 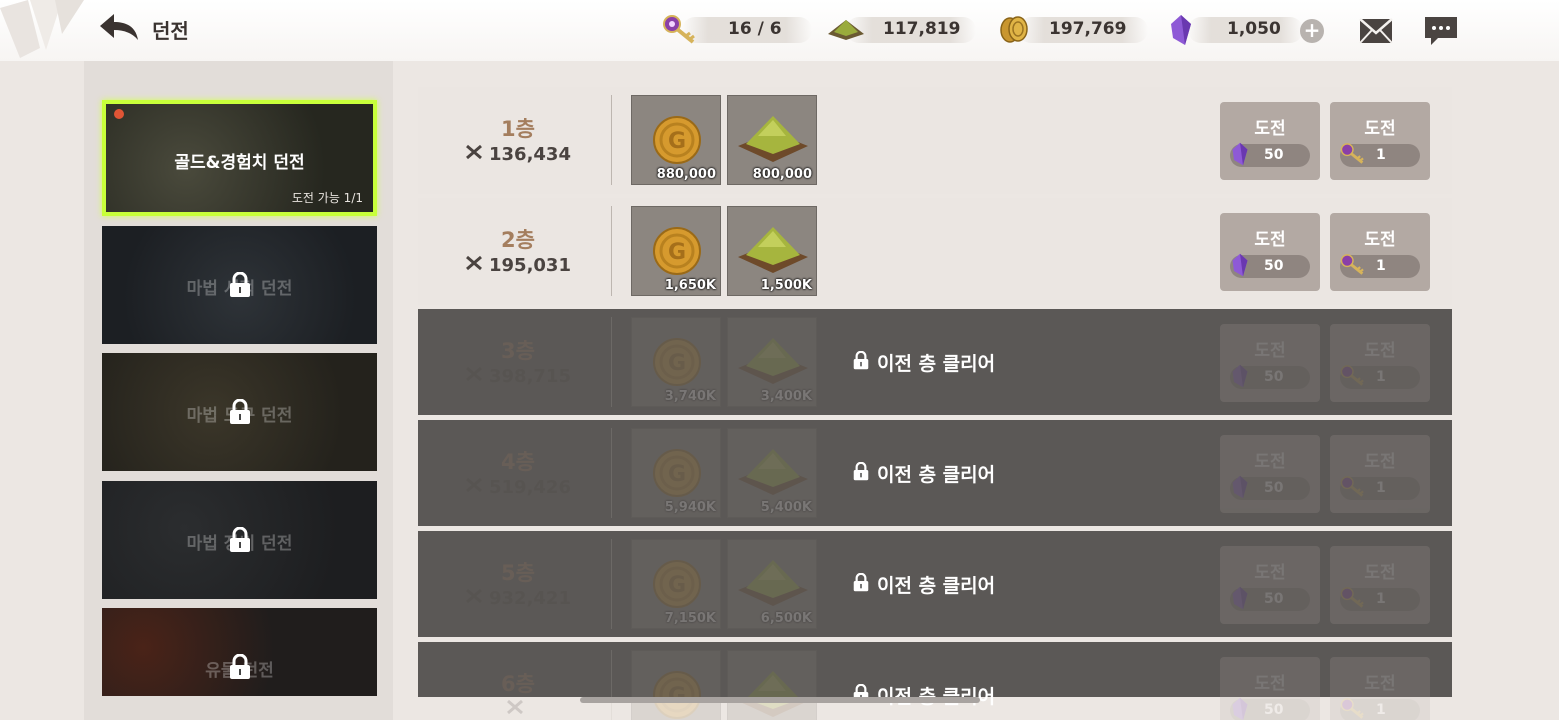 I want to click on floor-name: 3층, so click(x=518, y=351).